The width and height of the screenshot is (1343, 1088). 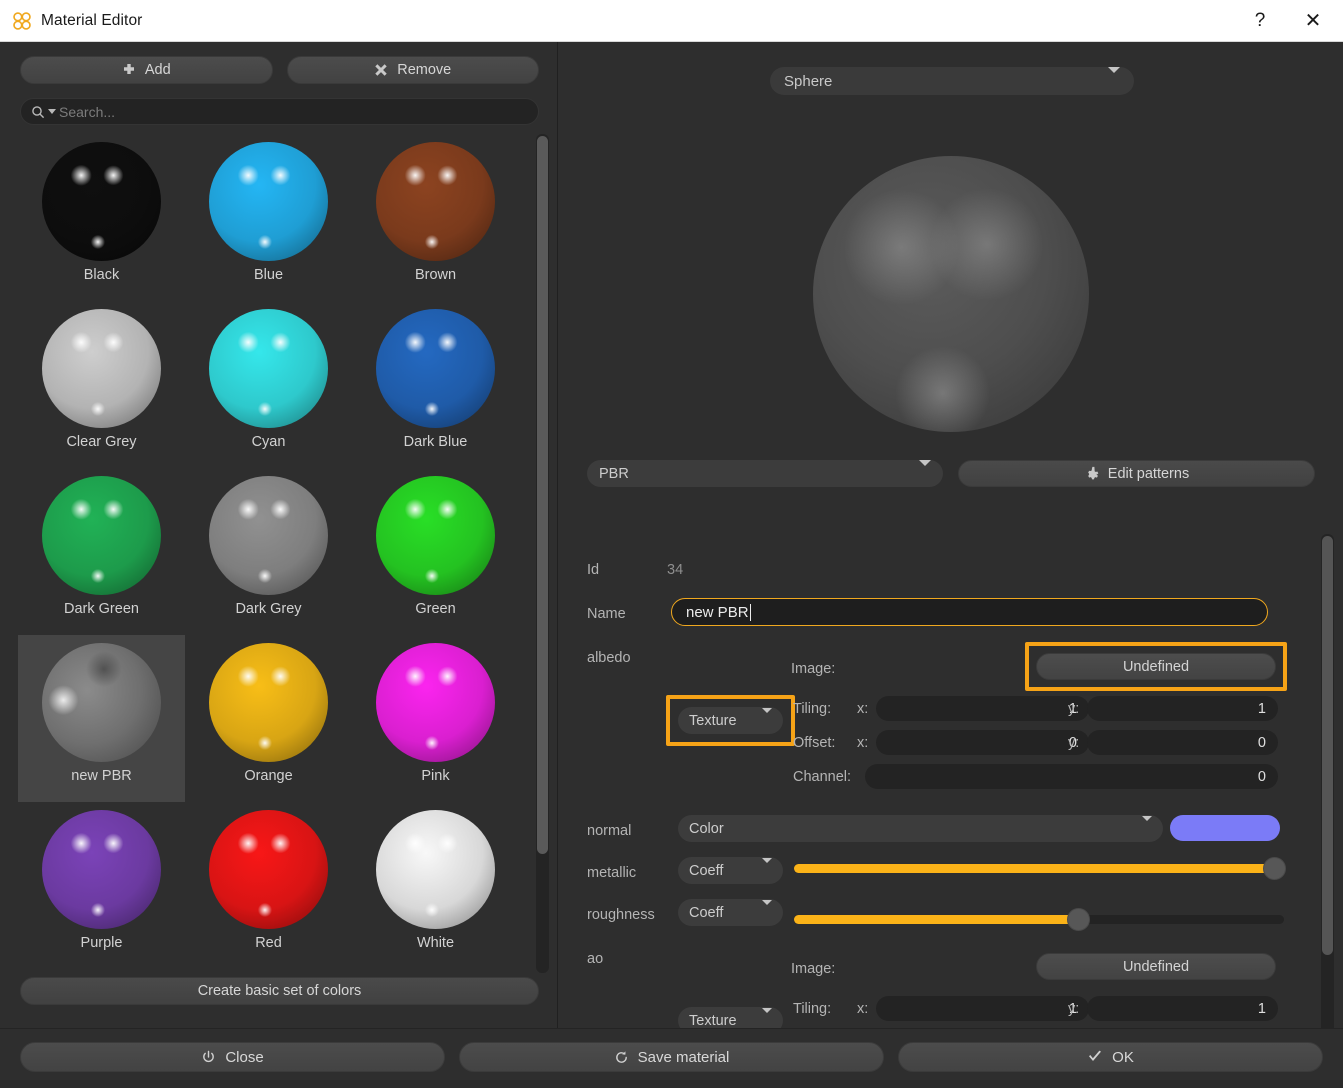 I want to click on material-item: Black, so click(x=101, y=217).